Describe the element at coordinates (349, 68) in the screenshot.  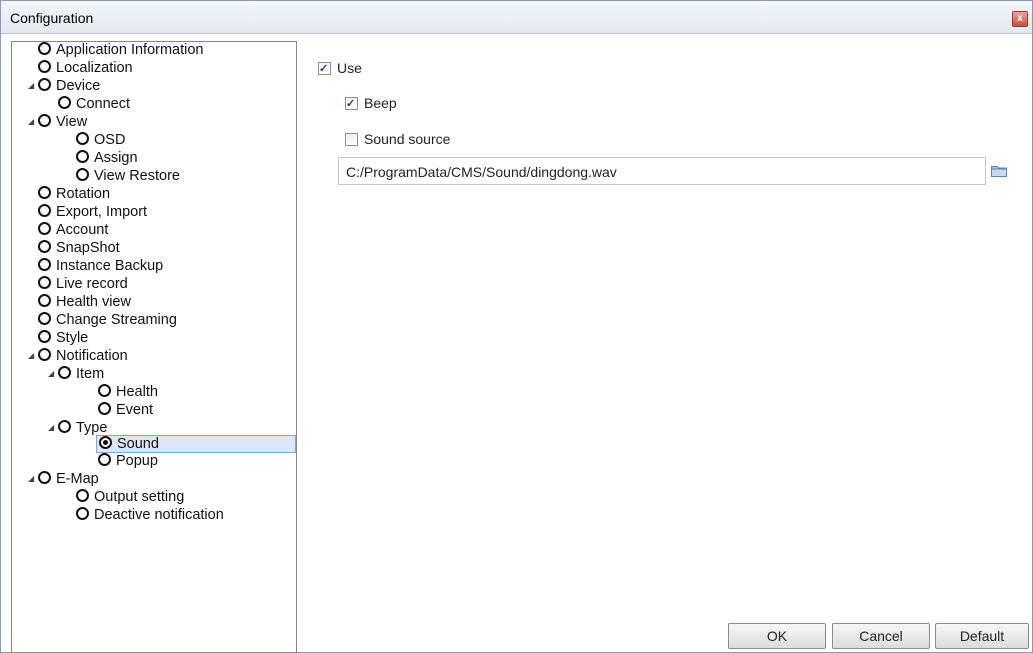
I see `use-label: Use` at that location.